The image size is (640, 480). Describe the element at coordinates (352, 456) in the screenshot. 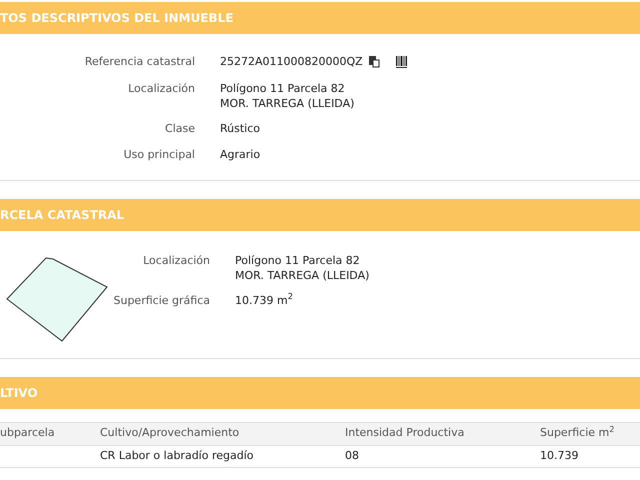

I see `table-cell-text: 08` at that location.